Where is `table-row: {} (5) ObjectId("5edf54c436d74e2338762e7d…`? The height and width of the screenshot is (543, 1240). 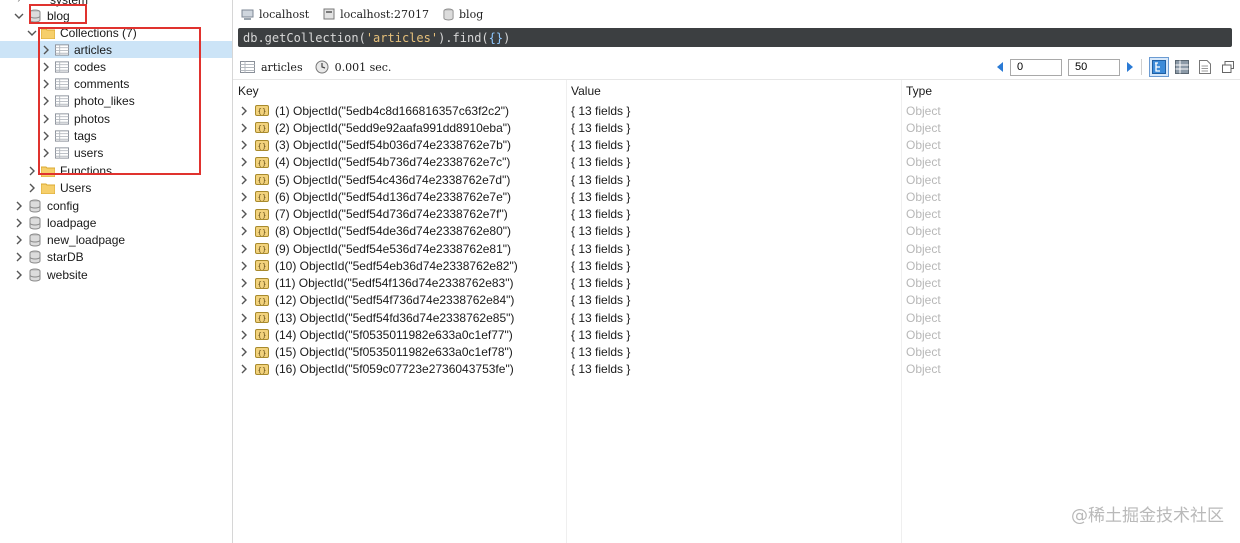 table-row: {} (5) ObjectId("5edf54c436d74e2338762e7d… is located at coordinates (736, 179).